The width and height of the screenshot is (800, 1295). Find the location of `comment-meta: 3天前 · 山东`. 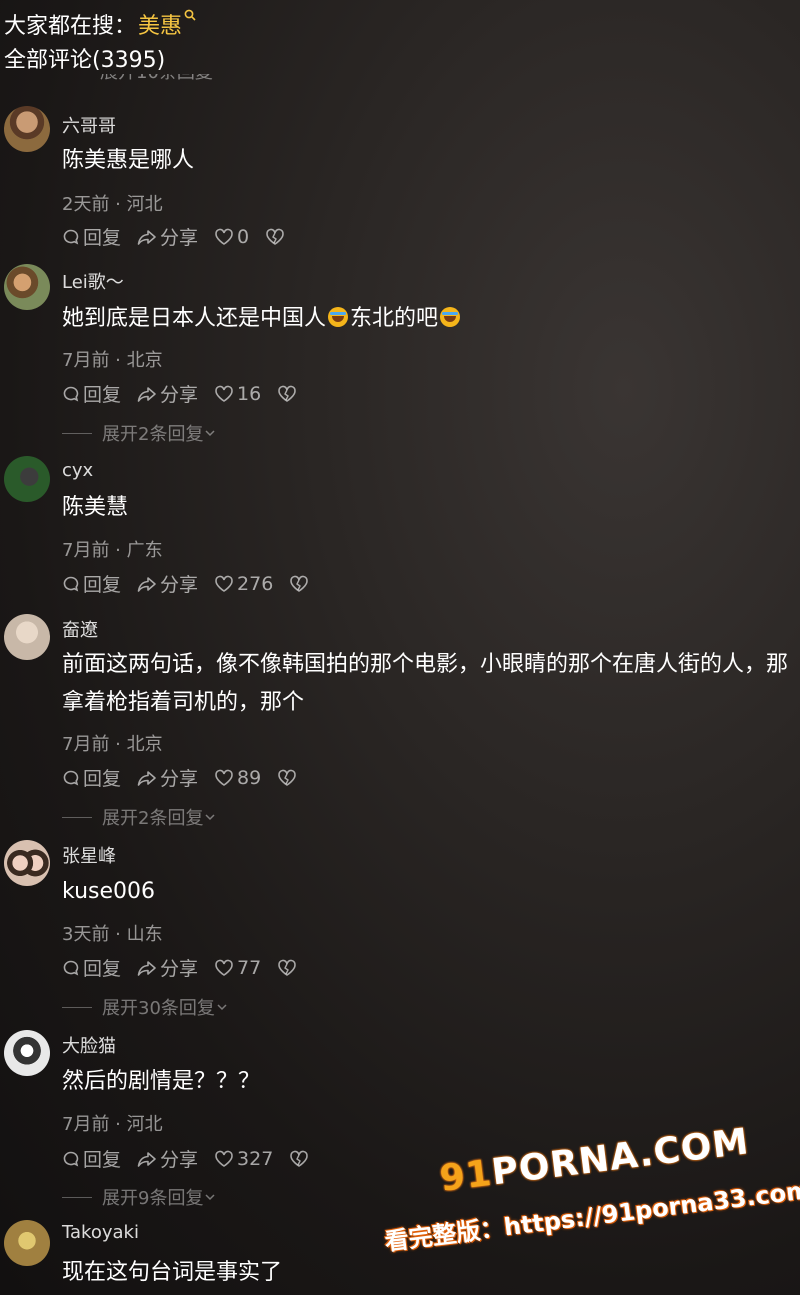

comment-meta: 3天前 · 山东 is located at coordinates (112, 934).